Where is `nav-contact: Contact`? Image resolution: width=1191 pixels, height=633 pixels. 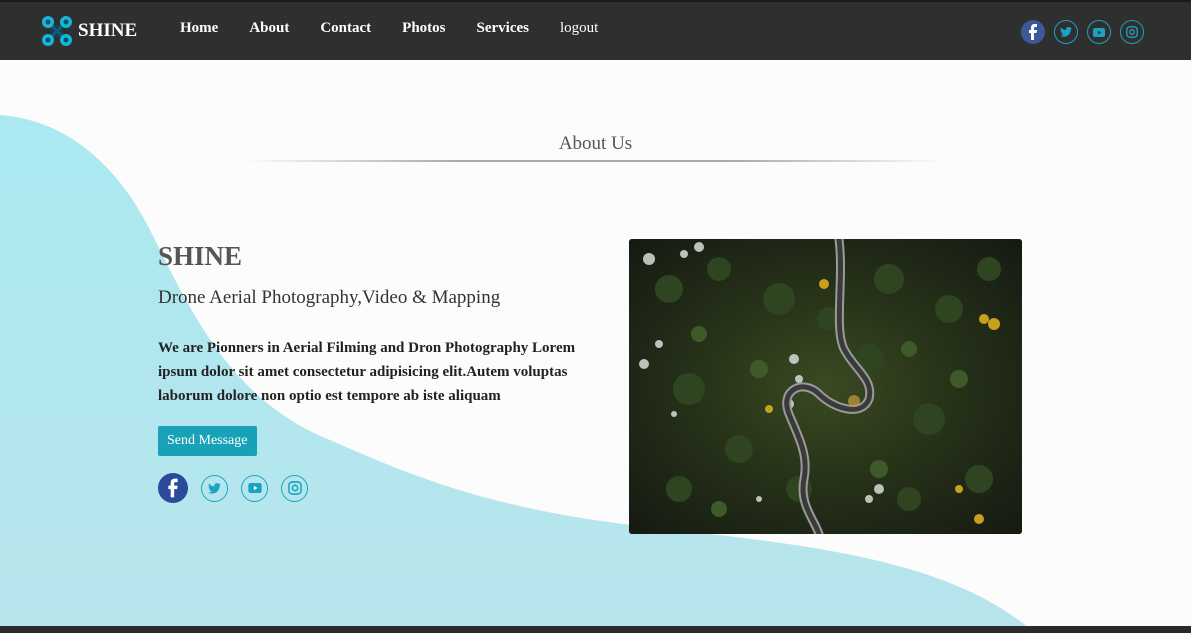 nav-contact: Contact is located at coordinates (345, 28).